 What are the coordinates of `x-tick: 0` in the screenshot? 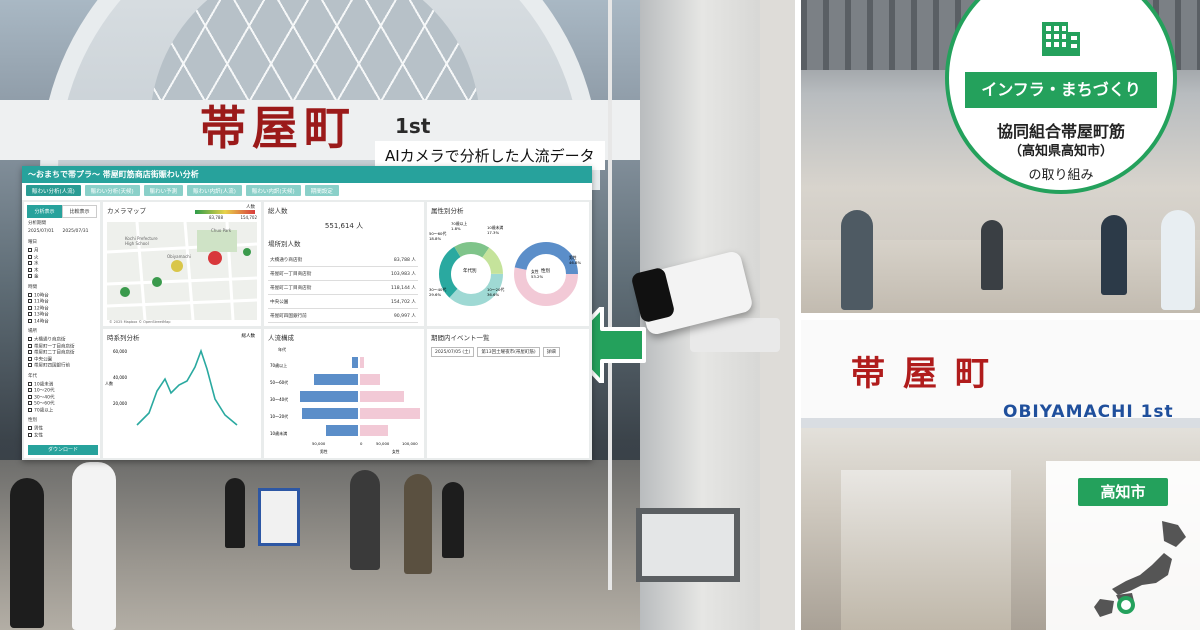 It's located at (361, 443).